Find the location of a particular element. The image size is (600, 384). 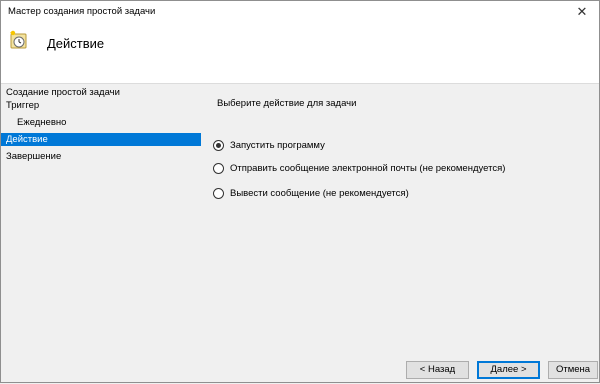

next-button: Далее > is located at coordinates (508, 370).